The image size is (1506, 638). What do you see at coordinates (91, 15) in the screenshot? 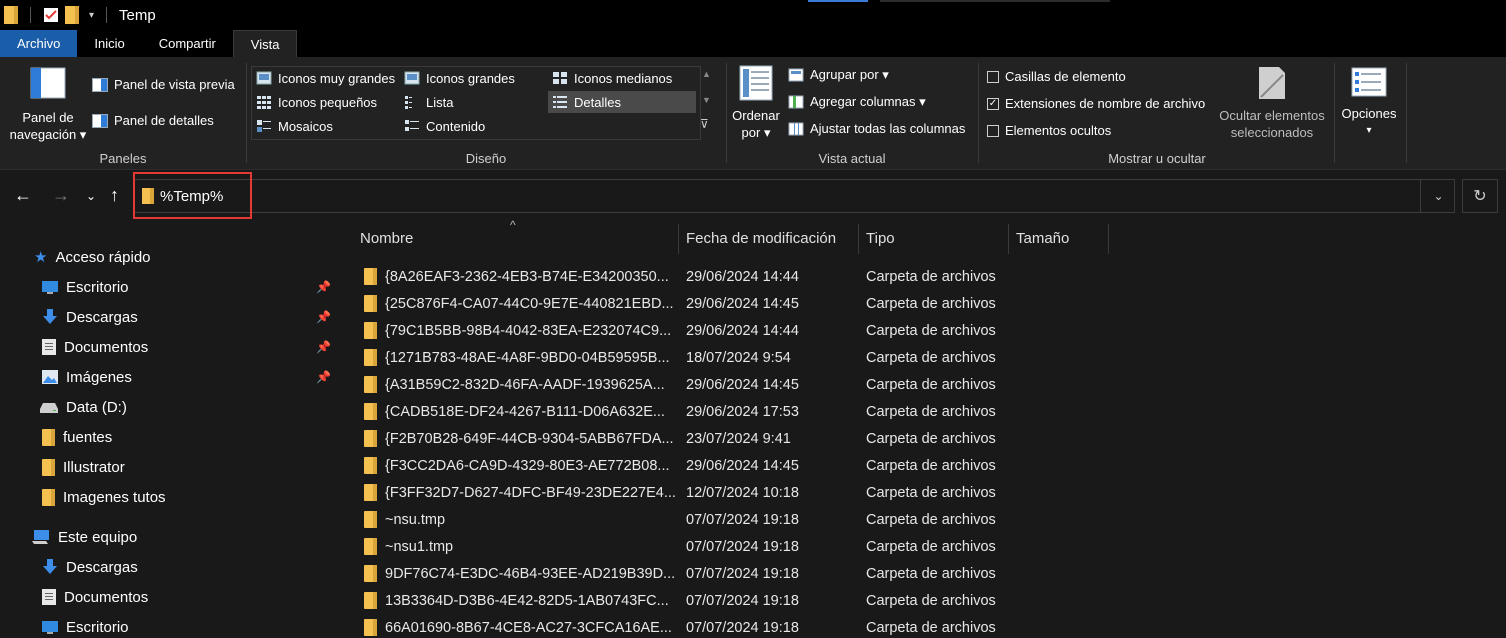
I see `customize-toolbar-icon: ▾` at bounding box center [91, 15].